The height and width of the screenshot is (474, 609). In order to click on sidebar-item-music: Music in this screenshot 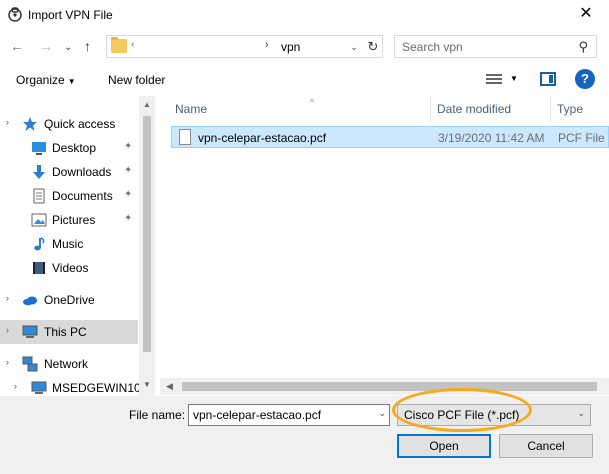, I will do `click(69, 244)`.